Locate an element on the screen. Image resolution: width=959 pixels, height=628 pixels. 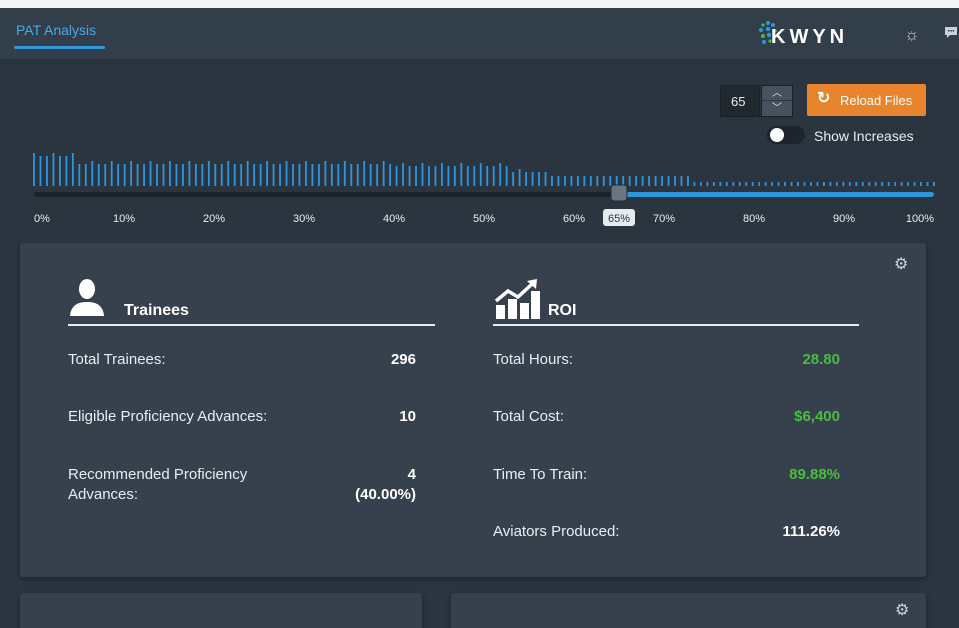
reload-files-button: ↻ Reload Files is located at coordinates (866, 100).